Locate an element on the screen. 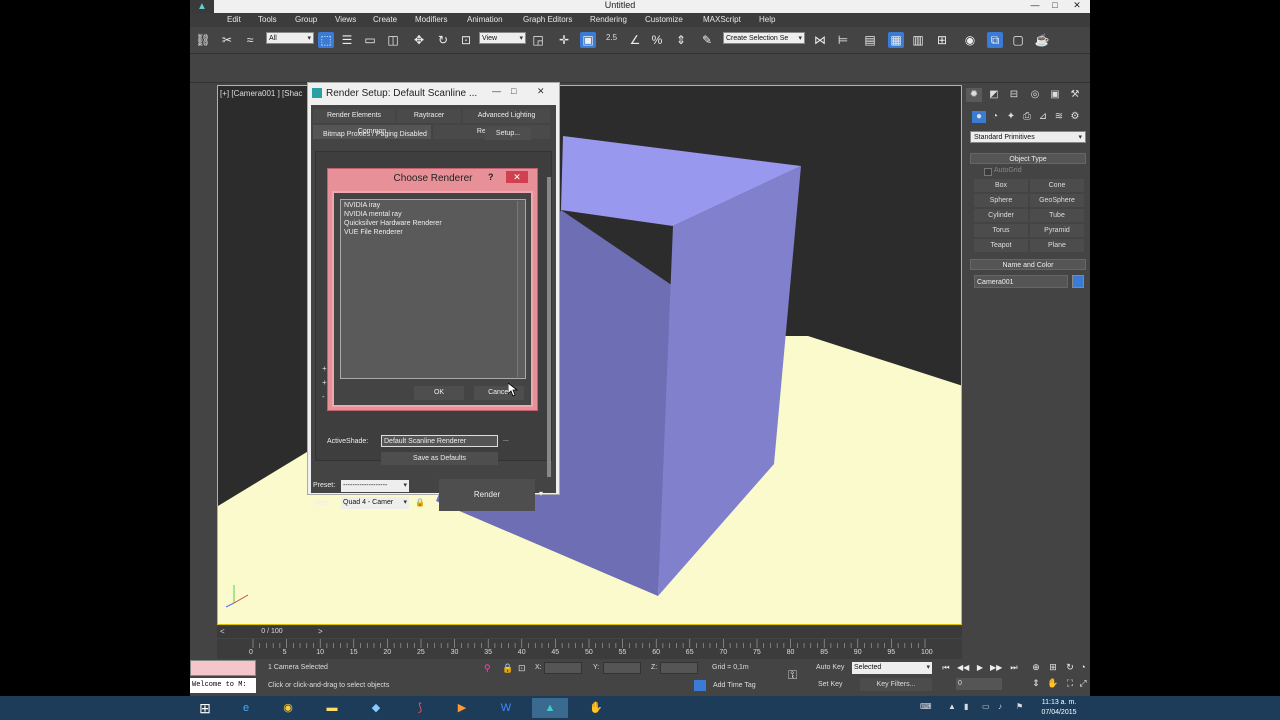 This screenshot has width=1280, height=720. utilities-tab-icon: ⚒ is located at coordinates (1075, 95).